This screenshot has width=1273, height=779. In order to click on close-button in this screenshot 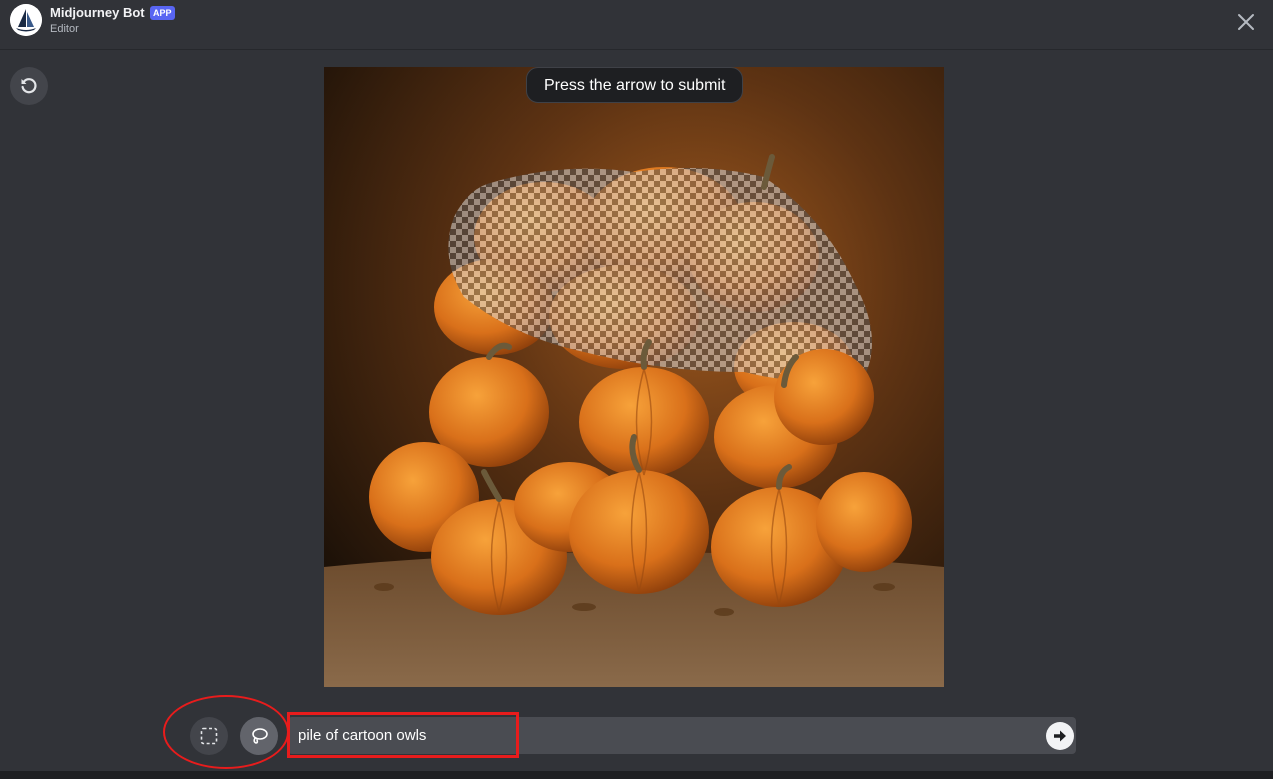, I will do `click(1246, 22)`.